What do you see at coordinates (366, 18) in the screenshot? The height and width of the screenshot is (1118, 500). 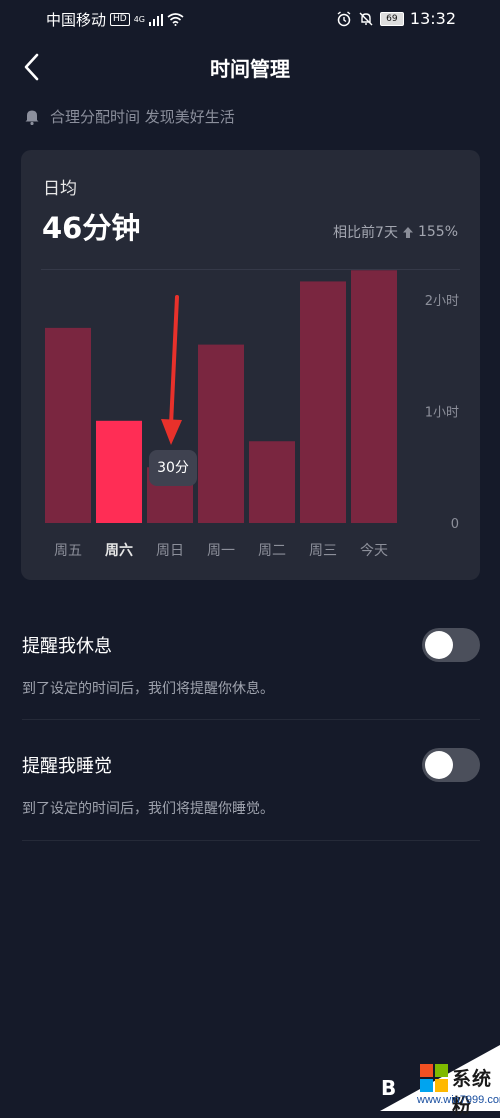 I see `mute-icon` at bounding box center [366, 18].